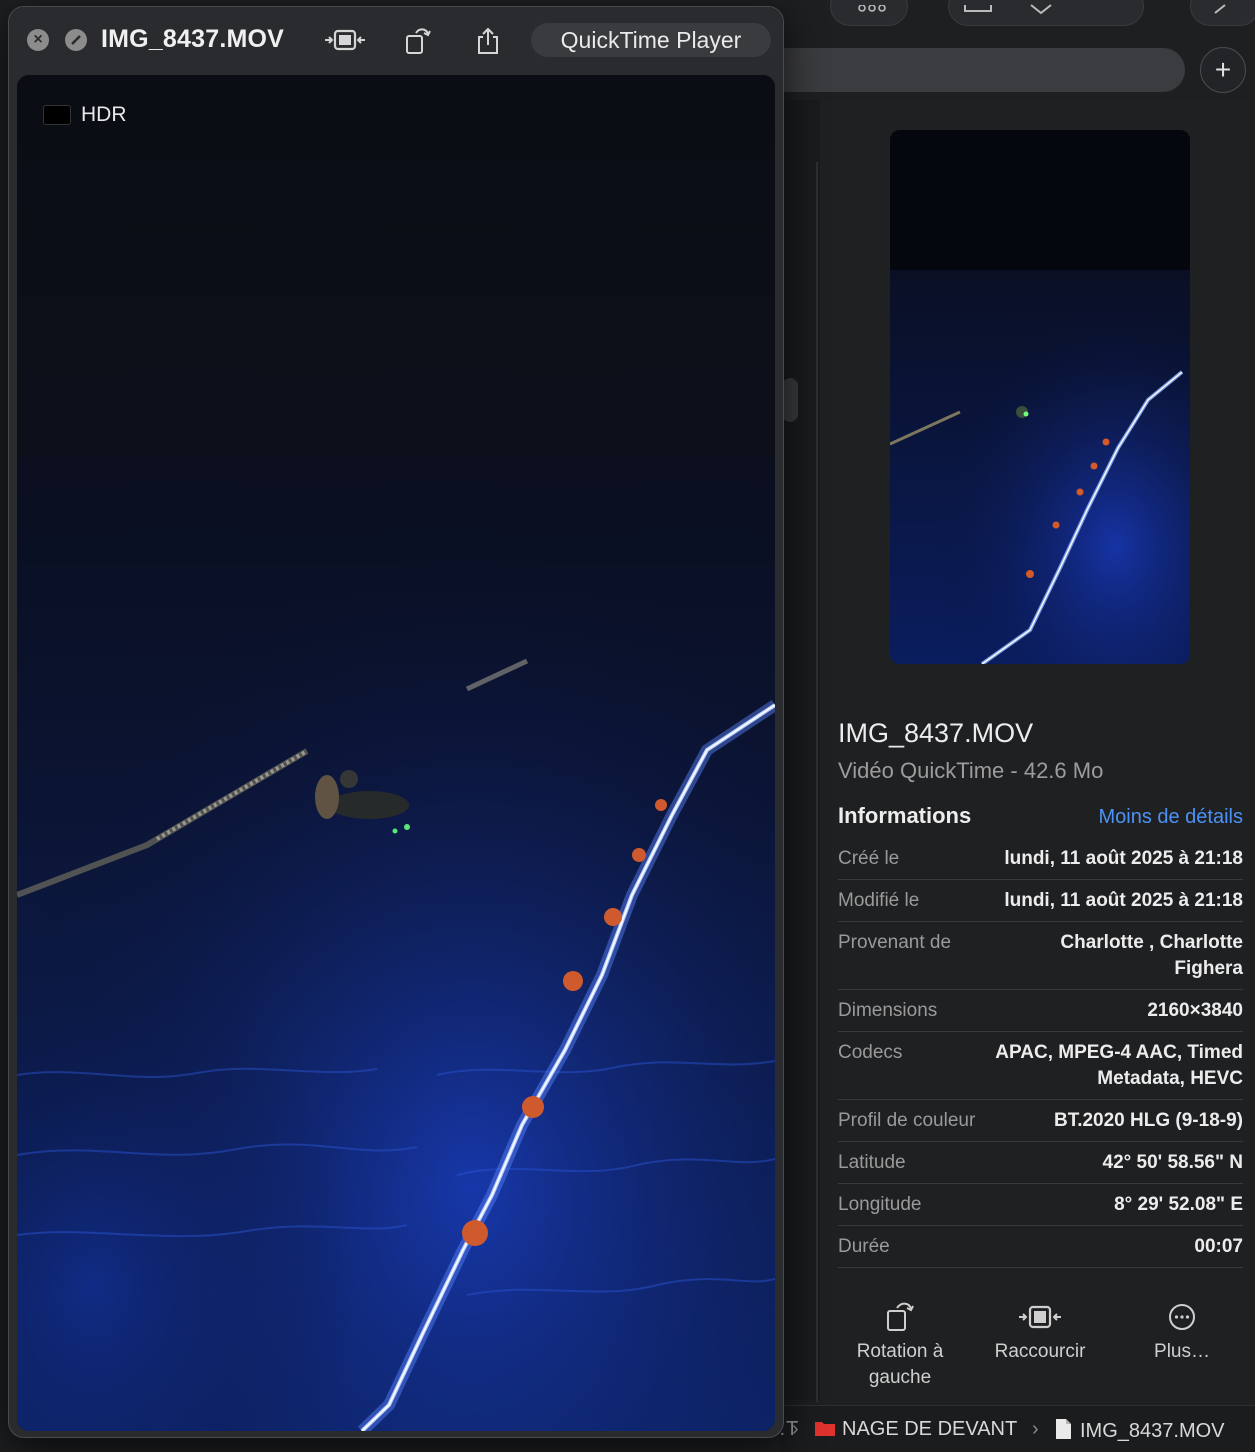 This screenshot has height=1452, width=1255. What do you see at coordinates (1040, 1121) in the screenshot?
I see `info-row-color-profile: Profil de couleur BT.2020 HLG (9-18-9)` at bounding box center [1040, 1121].